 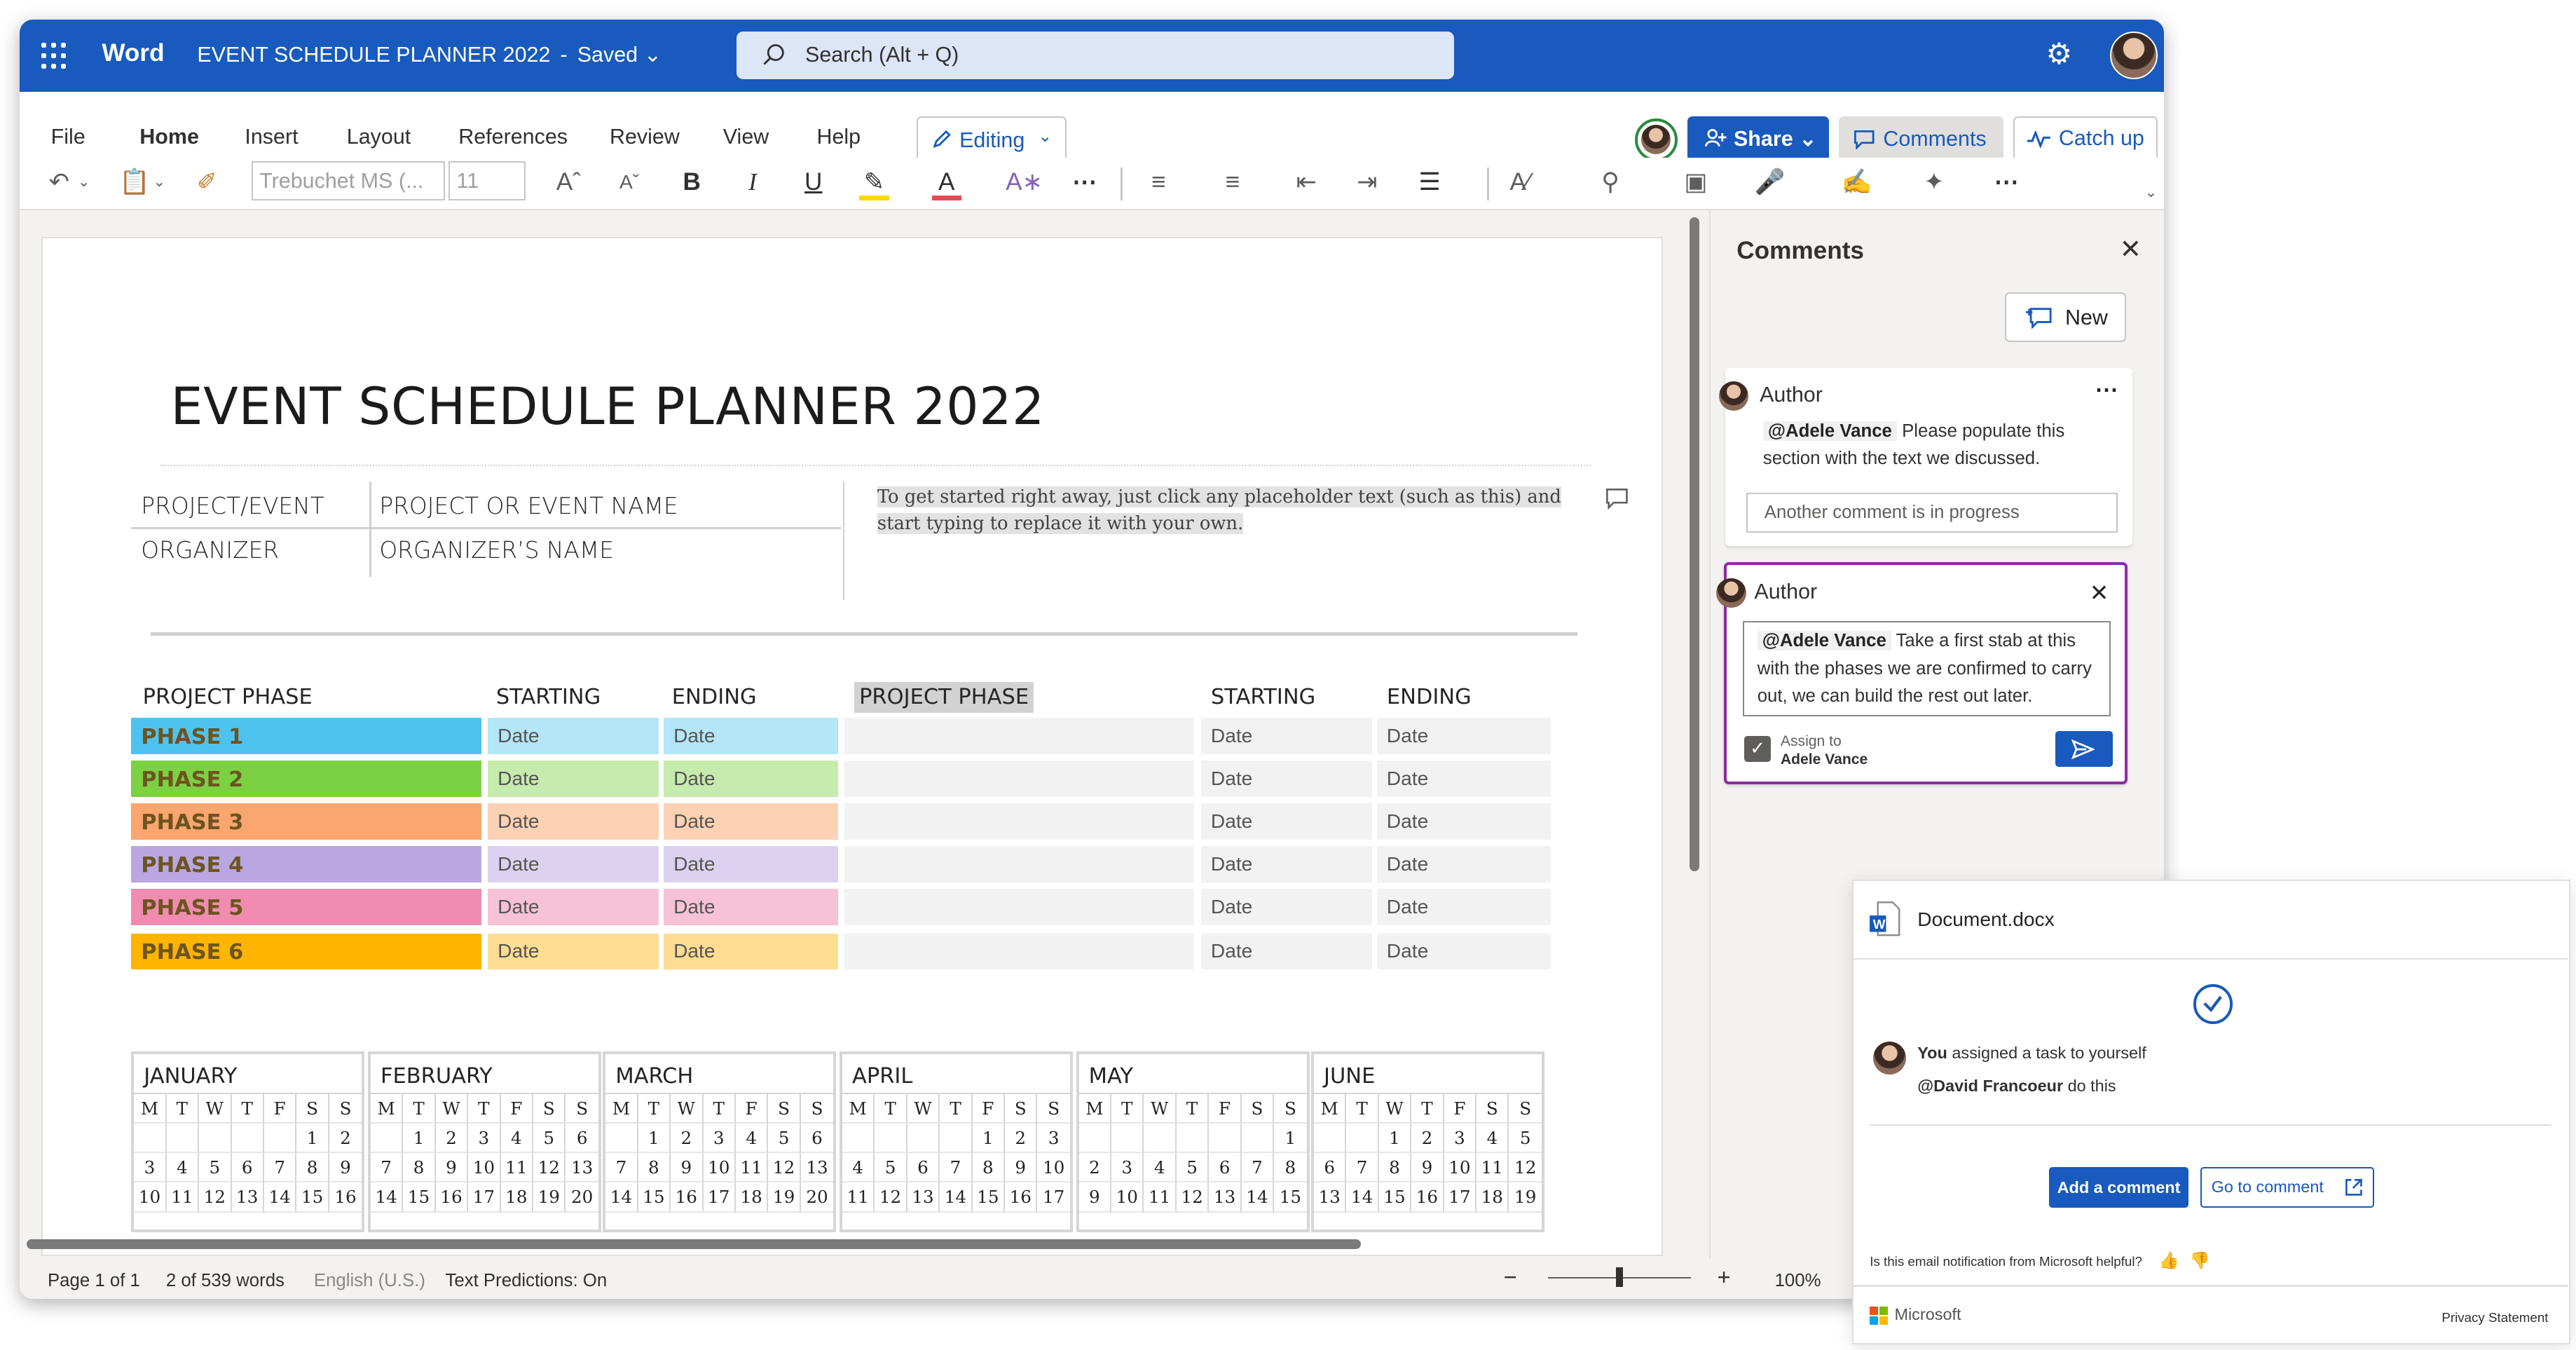 I want to click on document-heading: EVENT SCHEDULE PLANNER 2022, so click(x=608, y=407).